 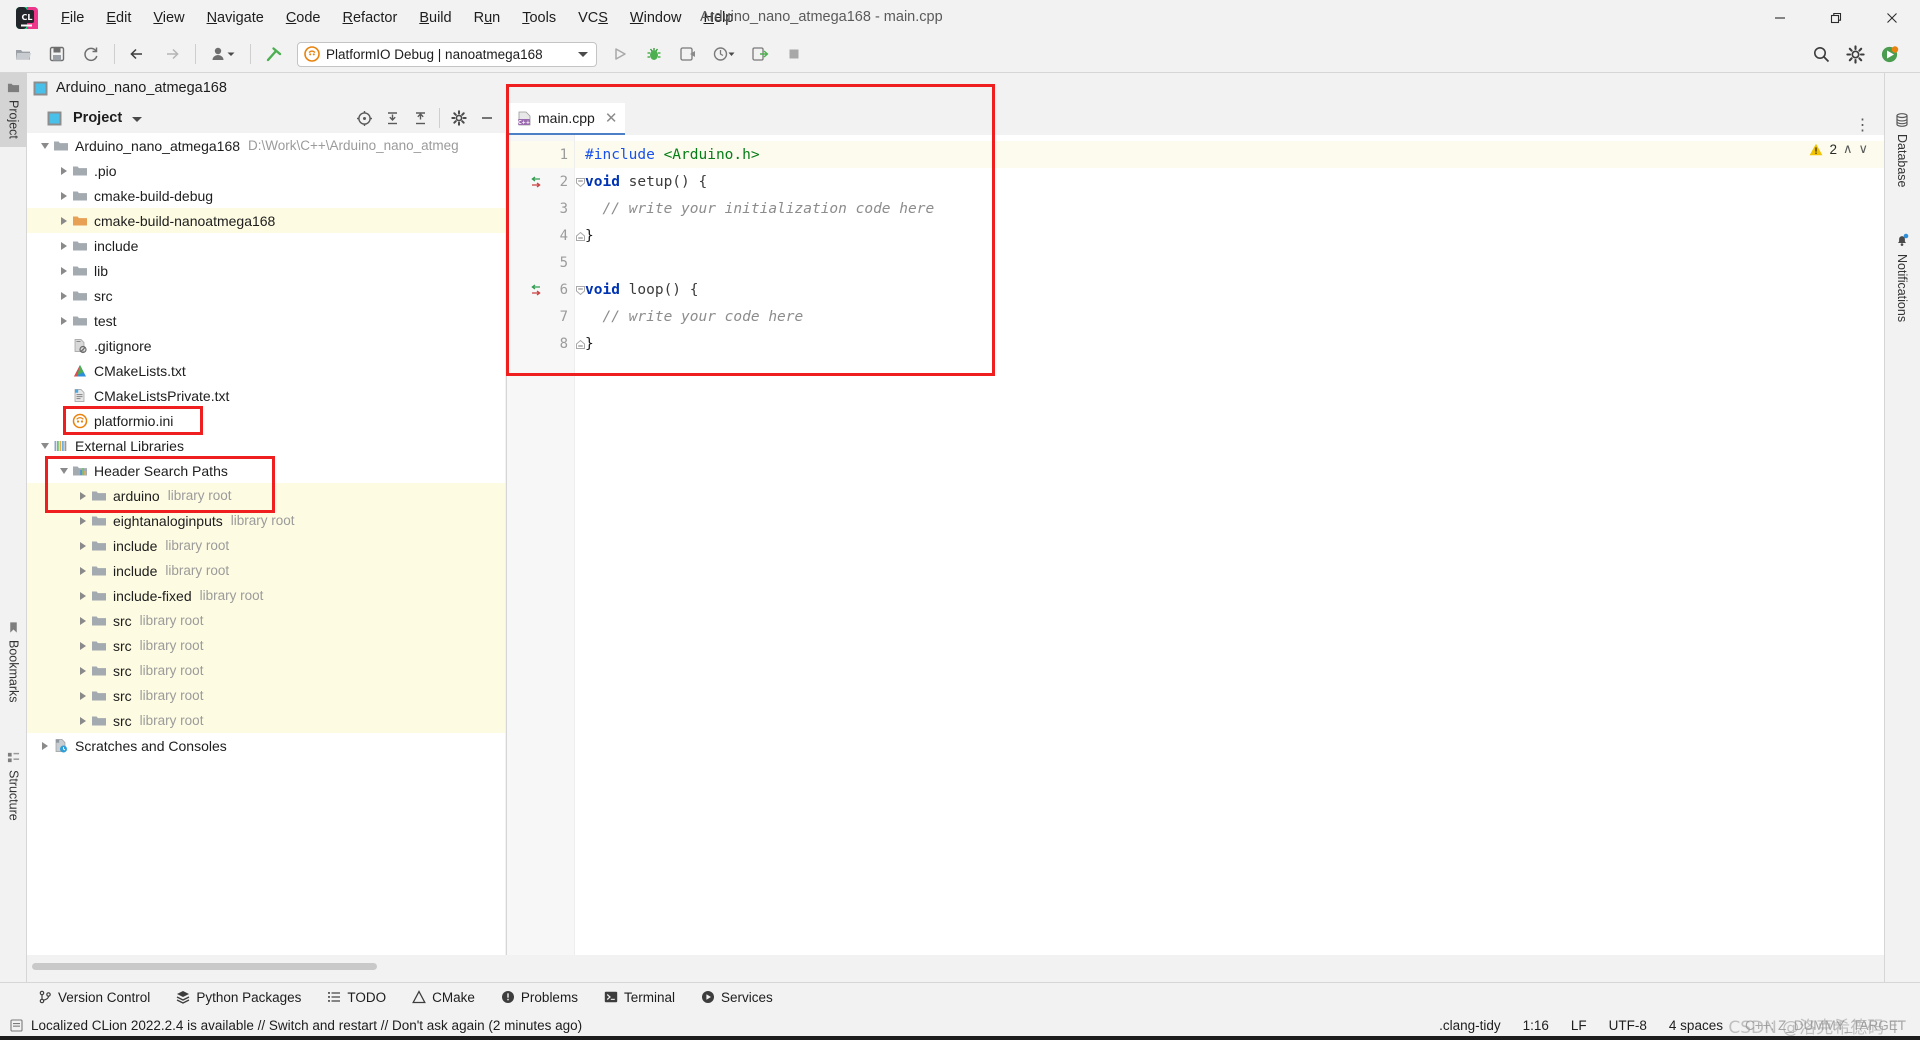 What do you see at coordinates (392, 118) in the screenshot?
I see `expand-all-icon` at bounding box center [392, 118].